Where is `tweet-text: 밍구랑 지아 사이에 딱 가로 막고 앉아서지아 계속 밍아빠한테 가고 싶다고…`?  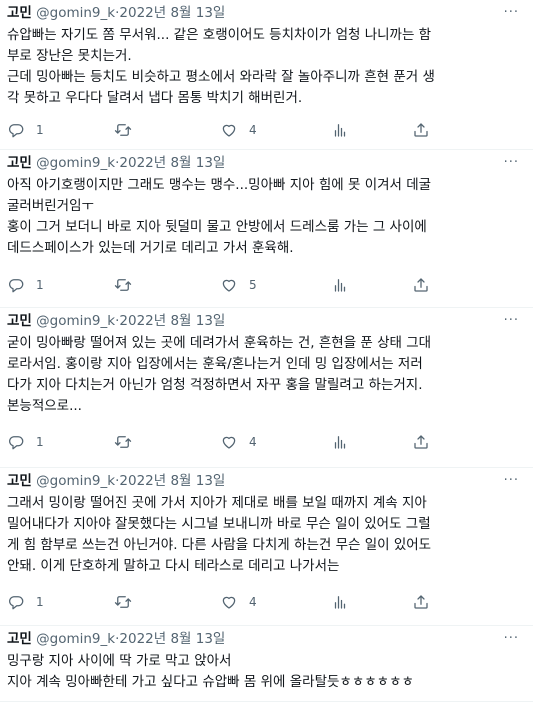
tweet-text: 밍구랑 지아 사이에 딱 가로 막고 앉아서지아 계속 밍아빠한테 가고 싶다고… is located at coordinates (267, 672).